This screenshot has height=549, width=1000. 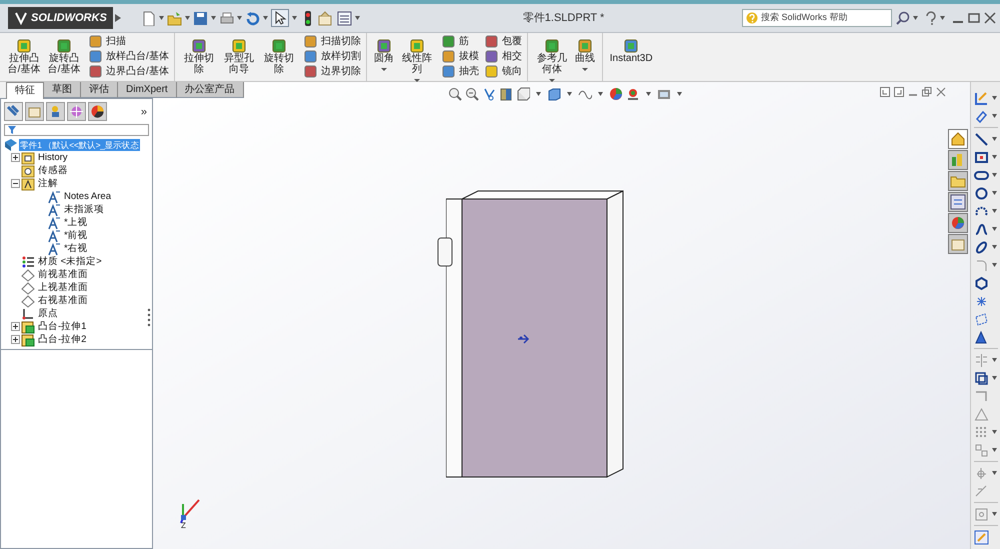 What do you see at coordinates (129, 71) in the screenshot?
I see `ribbon-command-button: 边界凸台/基体` at bounding box center [129, 71].